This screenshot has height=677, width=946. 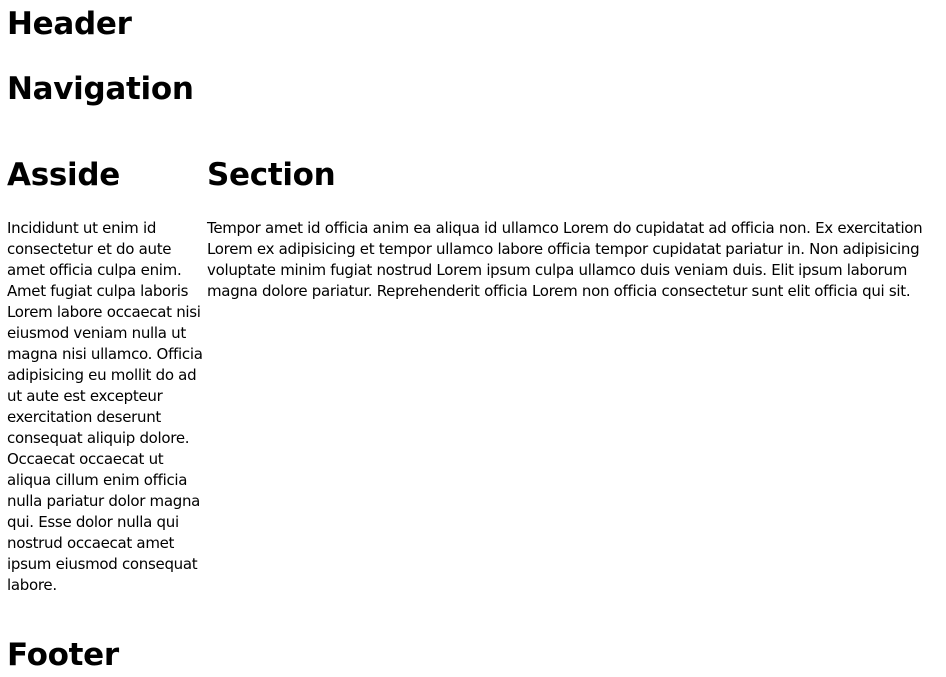 I want to click on footer-heading: Footer, so click(x=63, y=655).